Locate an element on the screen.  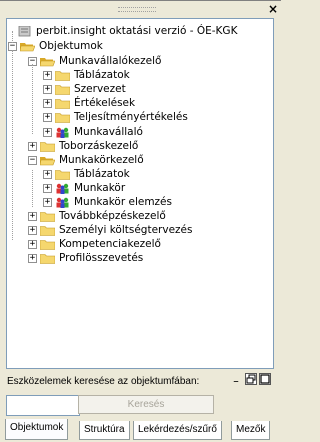
tree-item-label: Toborzáskezelő is located at coordinates (99, 145).